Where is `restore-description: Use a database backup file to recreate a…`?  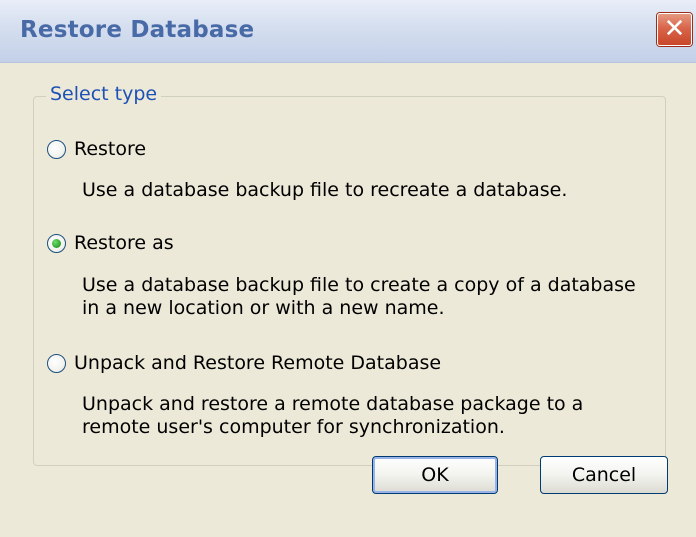
restore-description: Use a database backup file to recreate a… is located at coordinates (324, 190).